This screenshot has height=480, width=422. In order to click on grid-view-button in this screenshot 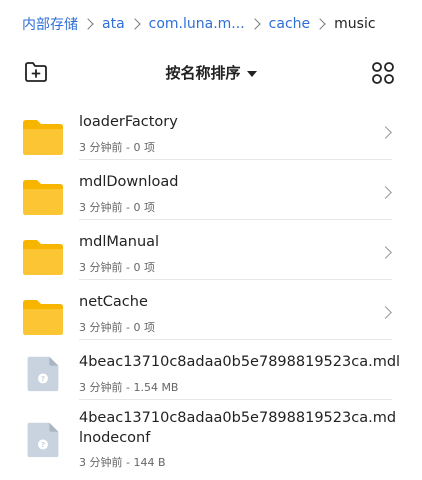, I will do `click(383, 73)`.